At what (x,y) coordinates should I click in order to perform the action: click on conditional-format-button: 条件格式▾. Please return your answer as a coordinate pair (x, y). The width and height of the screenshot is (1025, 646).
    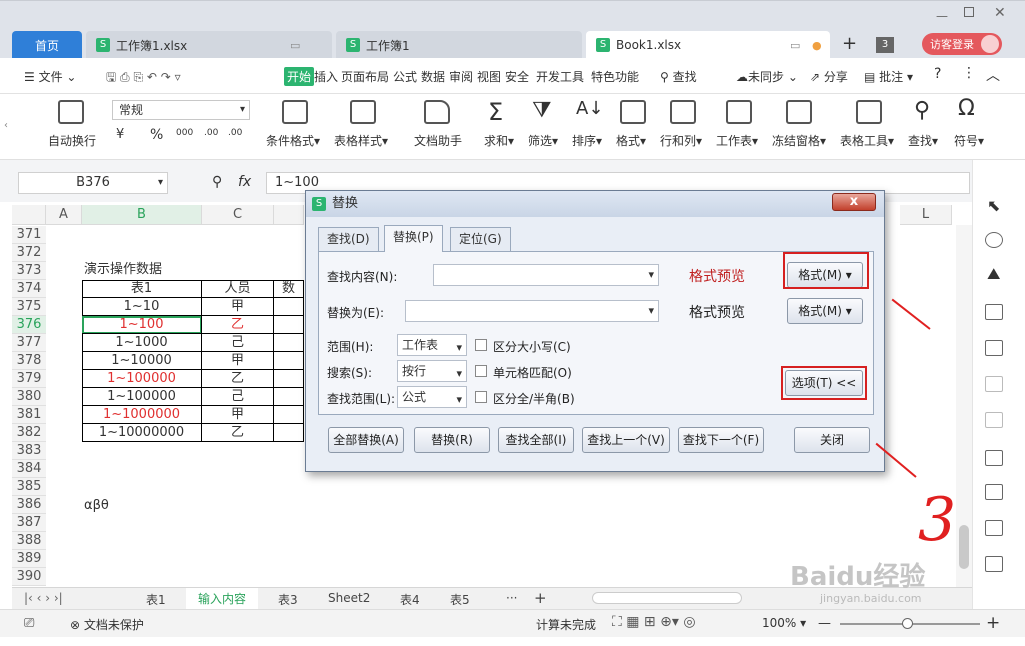
    Looking at the image, I should click on (293, 140).